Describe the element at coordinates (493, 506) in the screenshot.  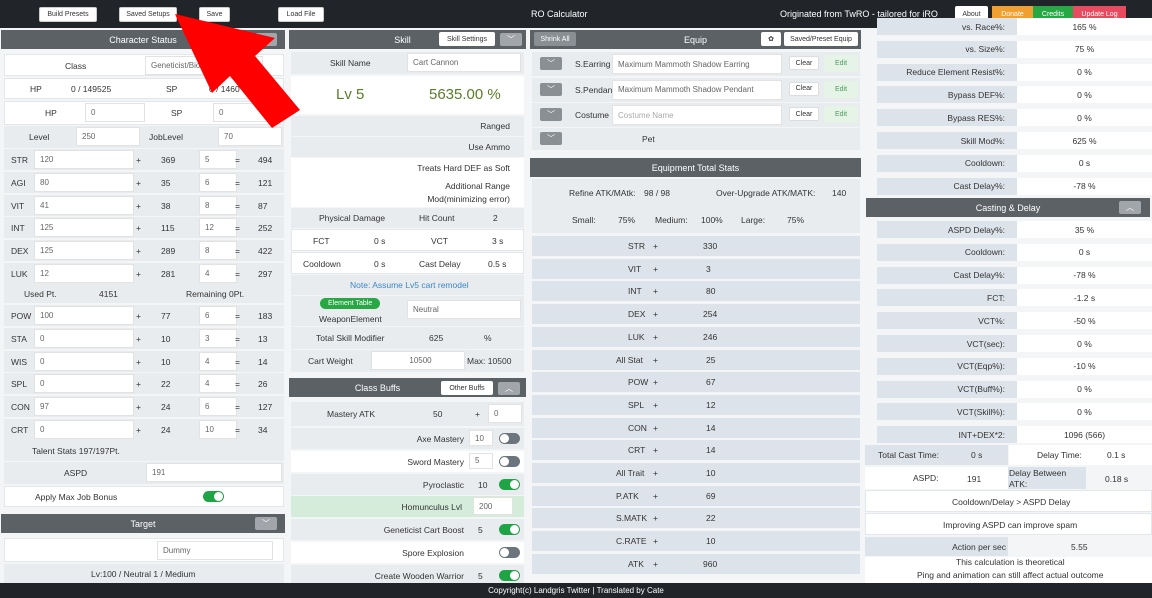
I see `homunculus-level-input: 200` at that location.